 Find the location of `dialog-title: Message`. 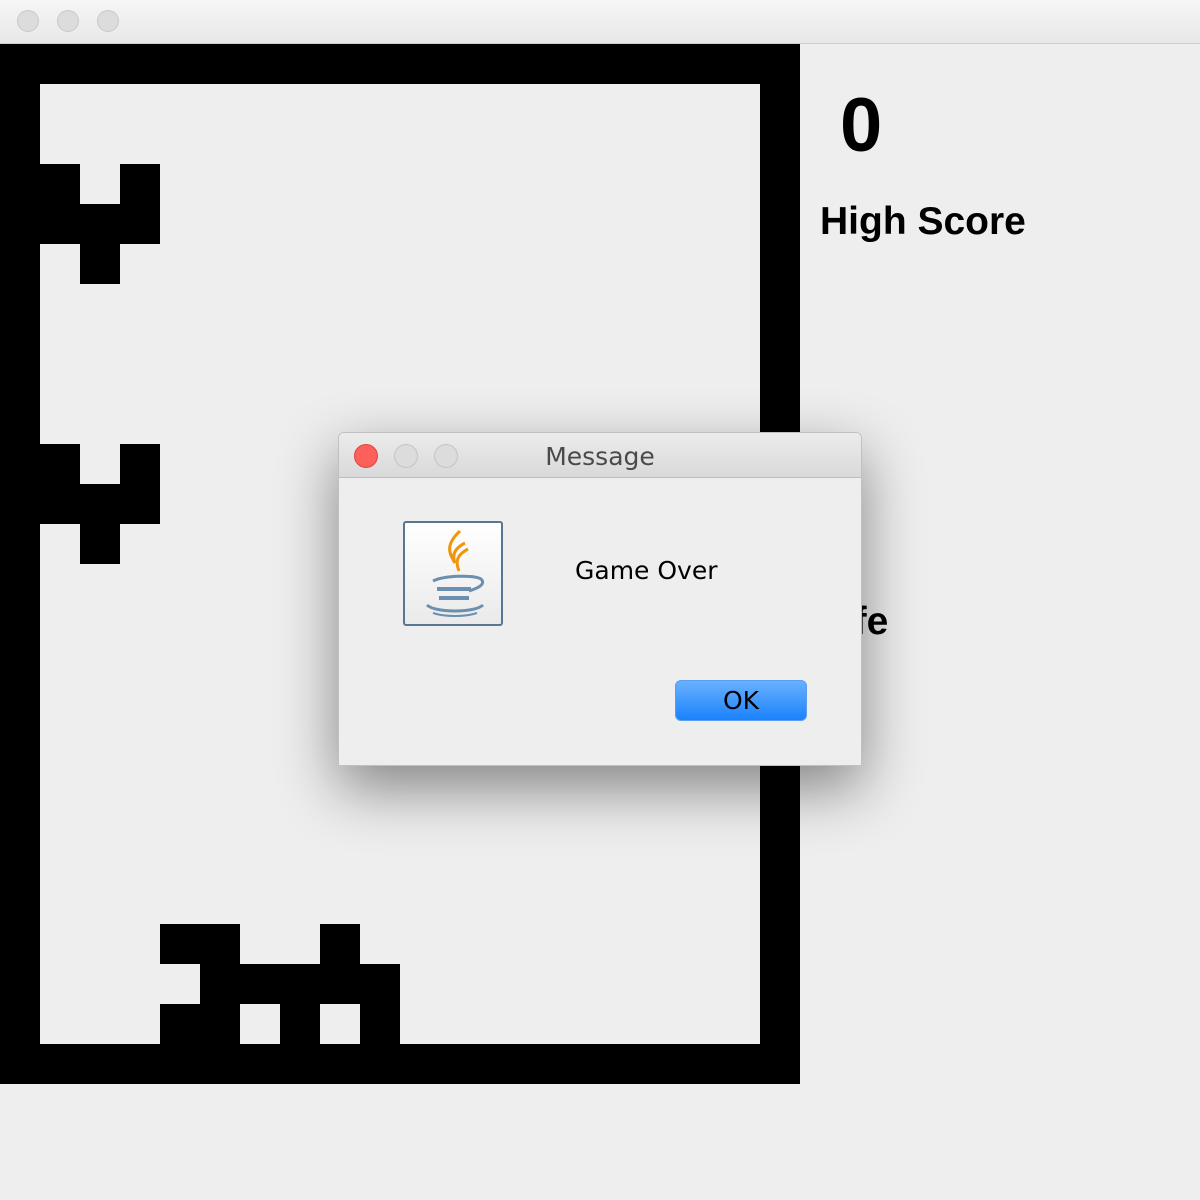

dialog-title: Message is located at coordinates (600, 456).